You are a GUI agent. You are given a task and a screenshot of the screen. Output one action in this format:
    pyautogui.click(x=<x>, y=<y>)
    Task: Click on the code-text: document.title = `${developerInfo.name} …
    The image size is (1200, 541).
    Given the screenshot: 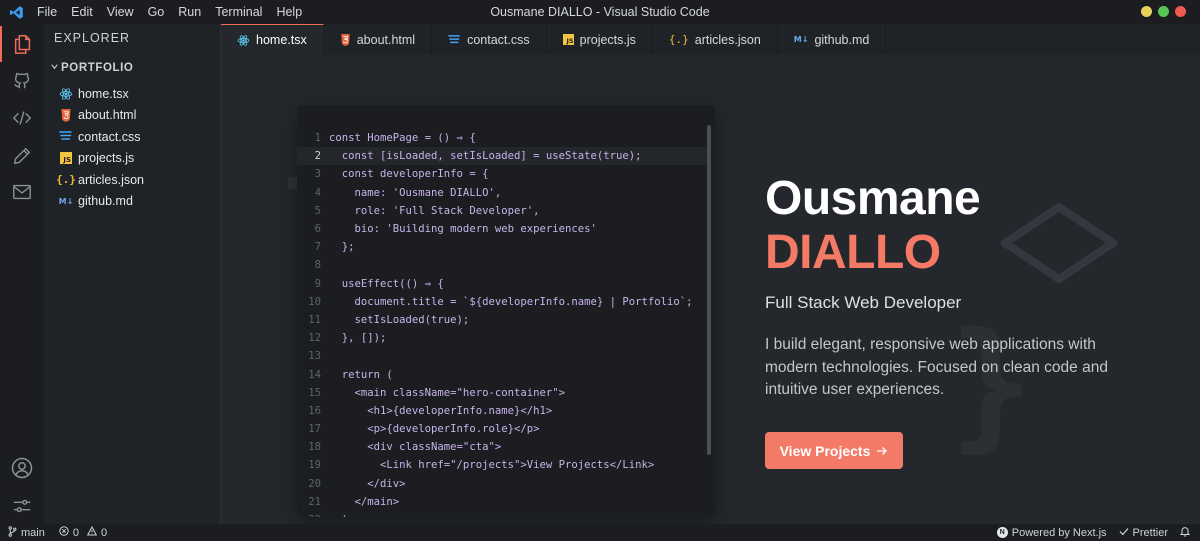 What is the action you would take?
    pyautogui.click(x=511, y=301)
    